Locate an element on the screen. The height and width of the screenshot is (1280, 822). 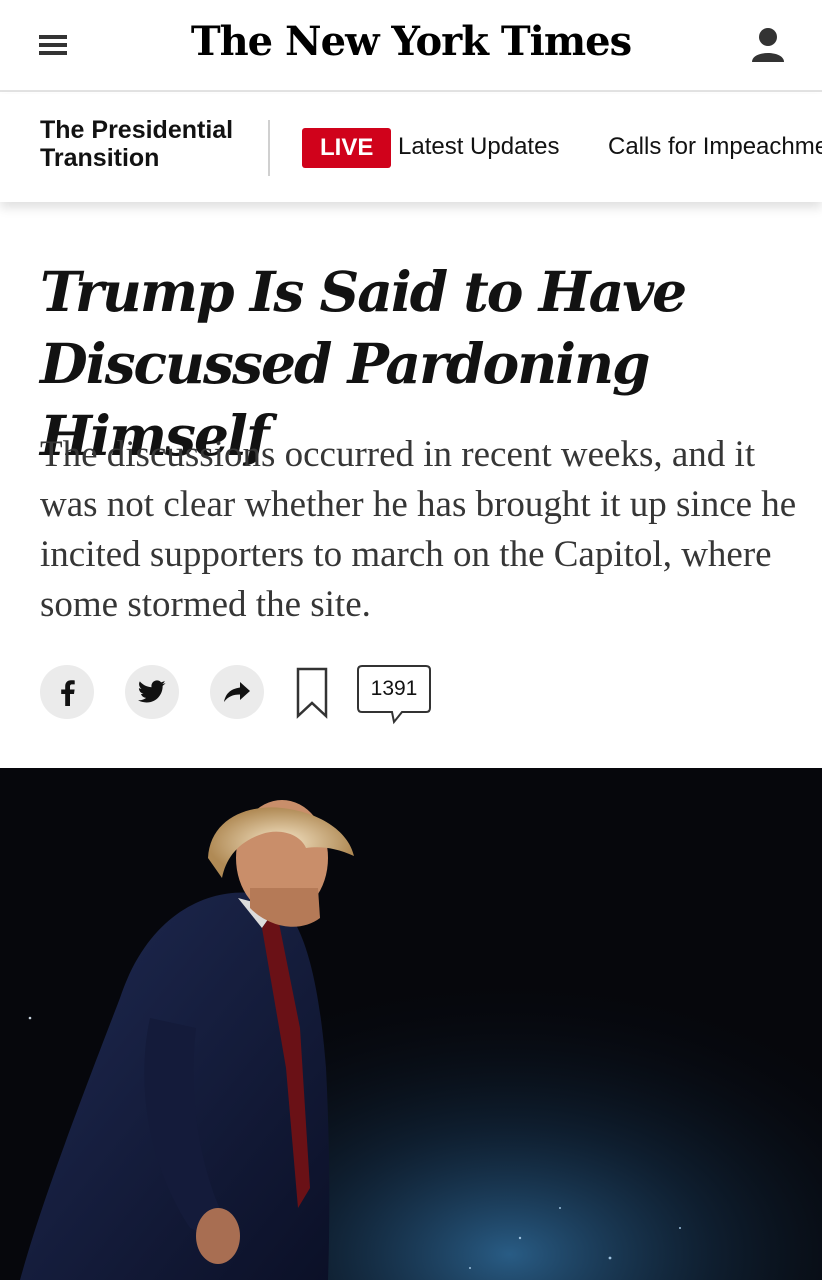
bookmark-icon is located at coordinates (312, 693).